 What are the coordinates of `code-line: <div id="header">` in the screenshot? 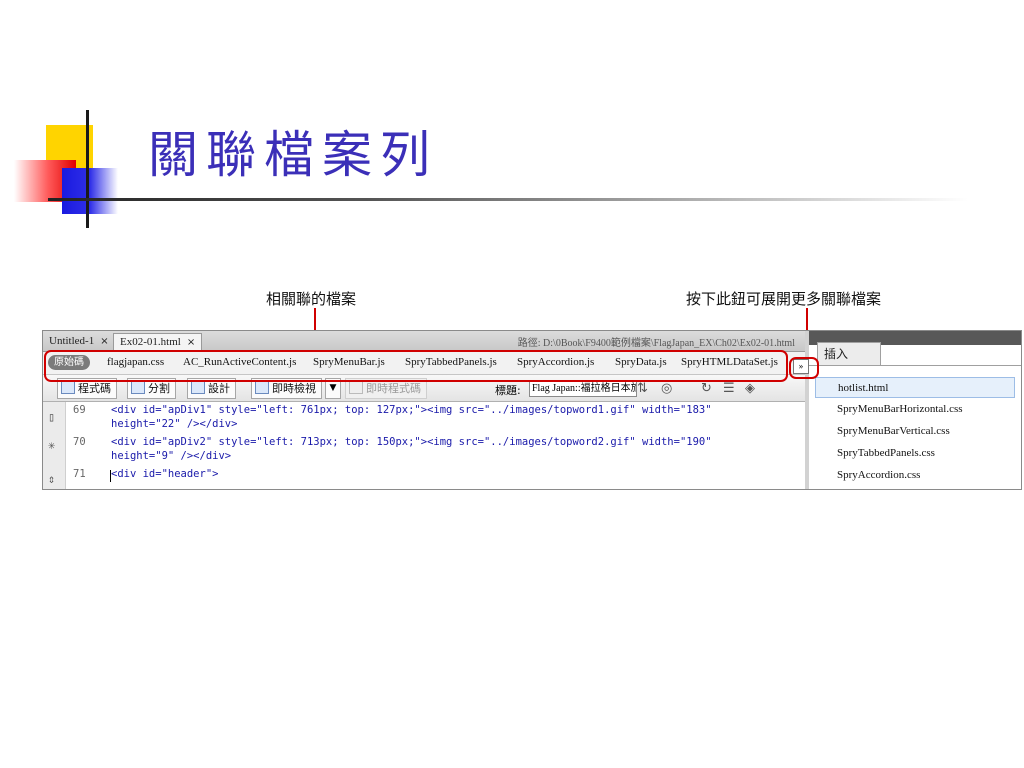 It's located at (165, 474).